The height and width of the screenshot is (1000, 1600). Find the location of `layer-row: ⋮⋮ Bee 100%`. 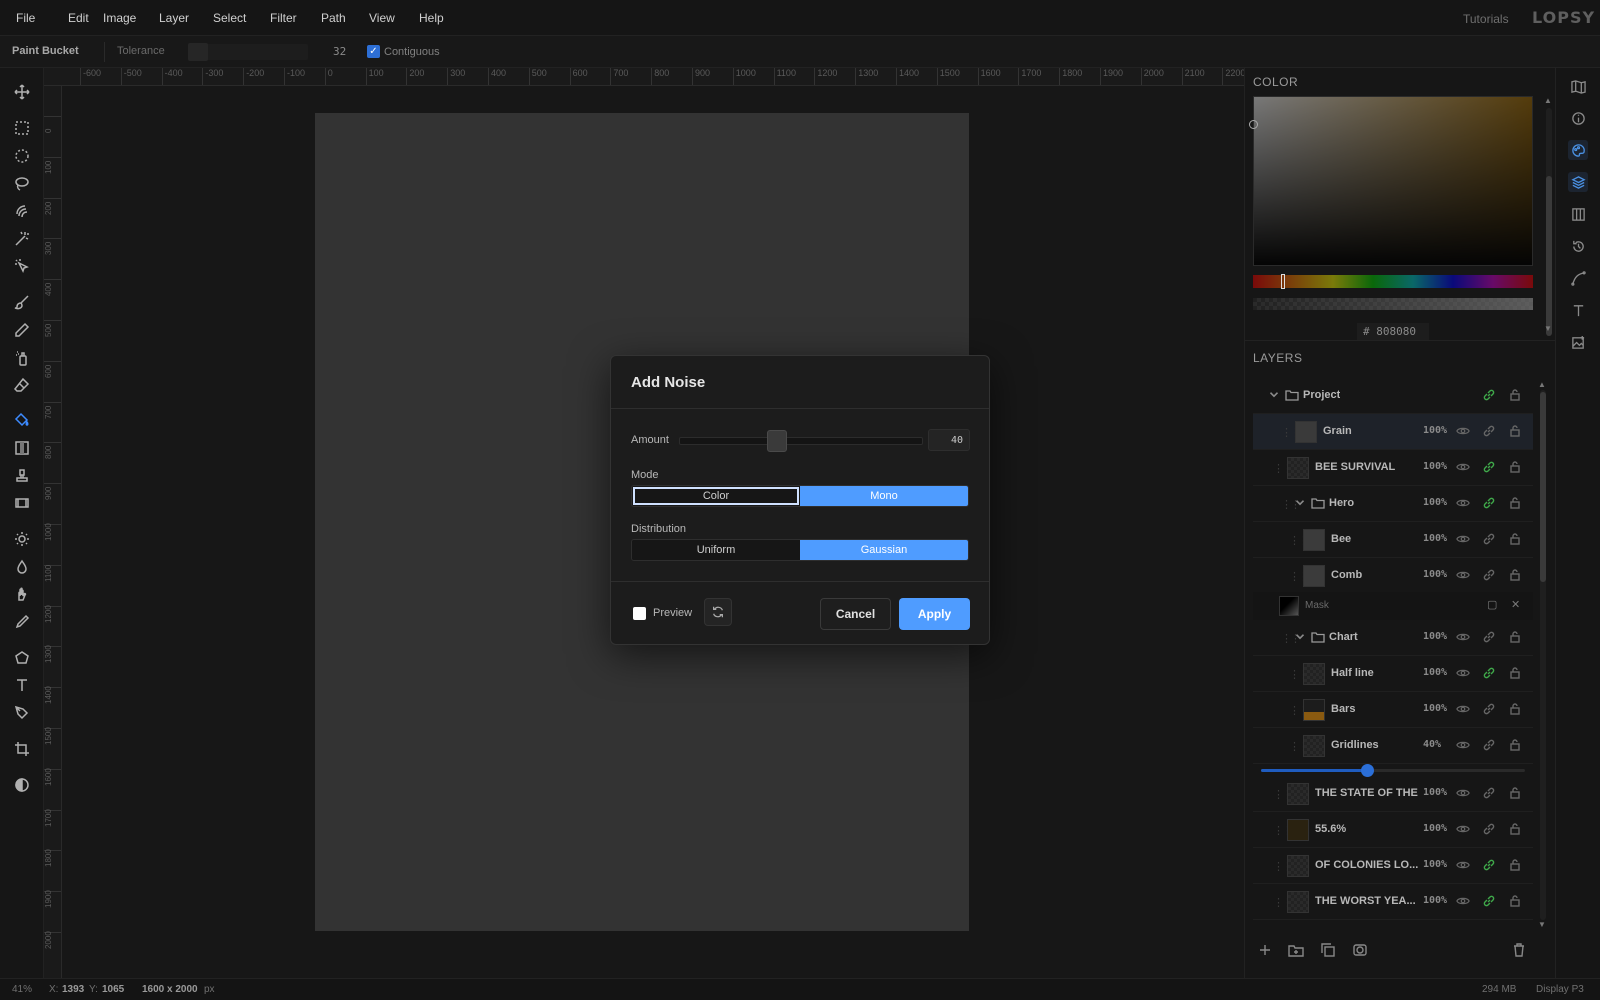

layer-row: ⋮⋮ Bee 100% is located at coordinates (1393, 540).